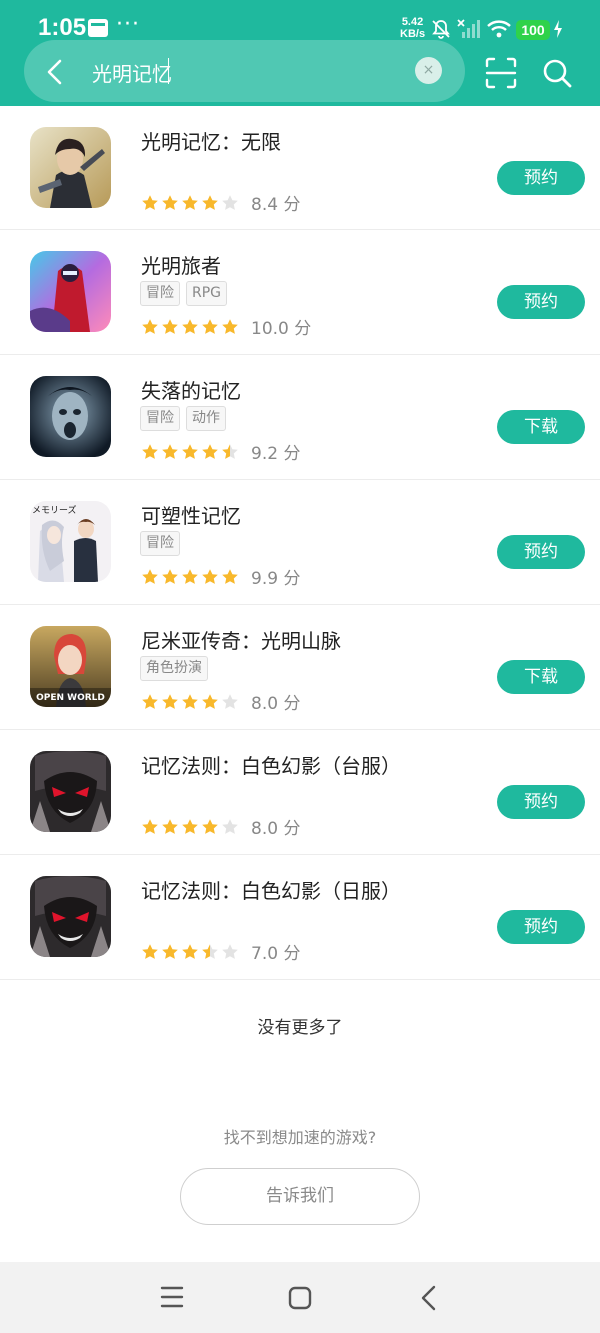 The image size is (600, 1333). What do you see at coordinates (70, 666) in the screenshot?
I see `game-thumbnail: OPEN WORLD` at bounding box center [70, 666].